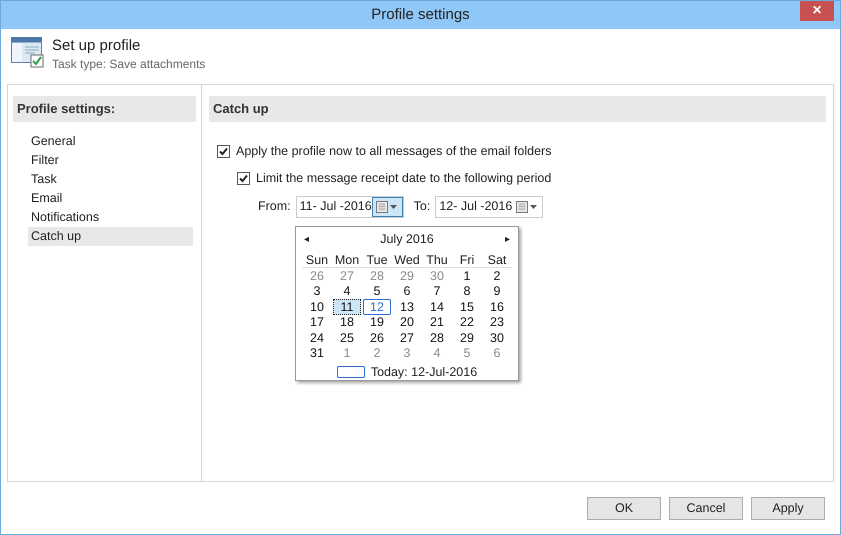 The width and height of the screenshot is (841, 535). Describe the element at coordinates (404, 178) in the screenshot. I see `option-label: Limit the message receipt date to the following period` at that location.